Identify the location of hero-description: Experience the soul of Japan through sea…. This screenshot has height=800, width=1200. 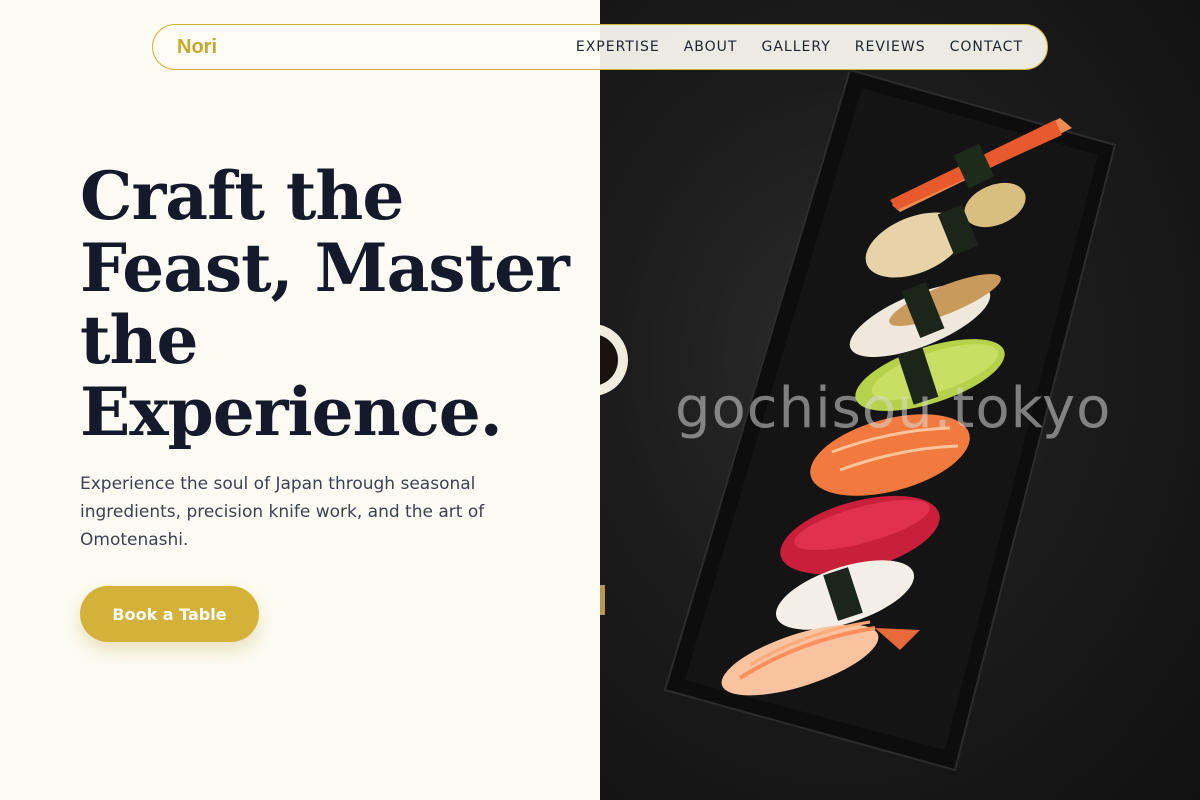
(282, 512).